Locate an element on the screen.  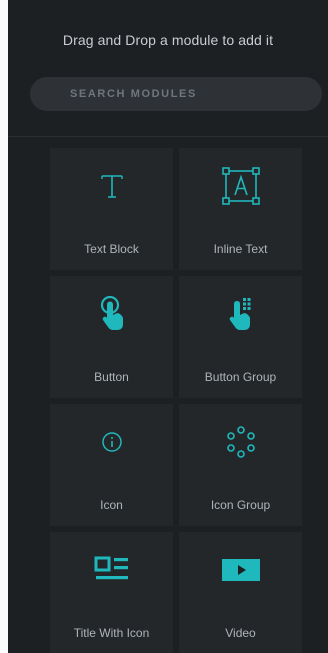
search-modules-input is located at coordinates (190, 94).